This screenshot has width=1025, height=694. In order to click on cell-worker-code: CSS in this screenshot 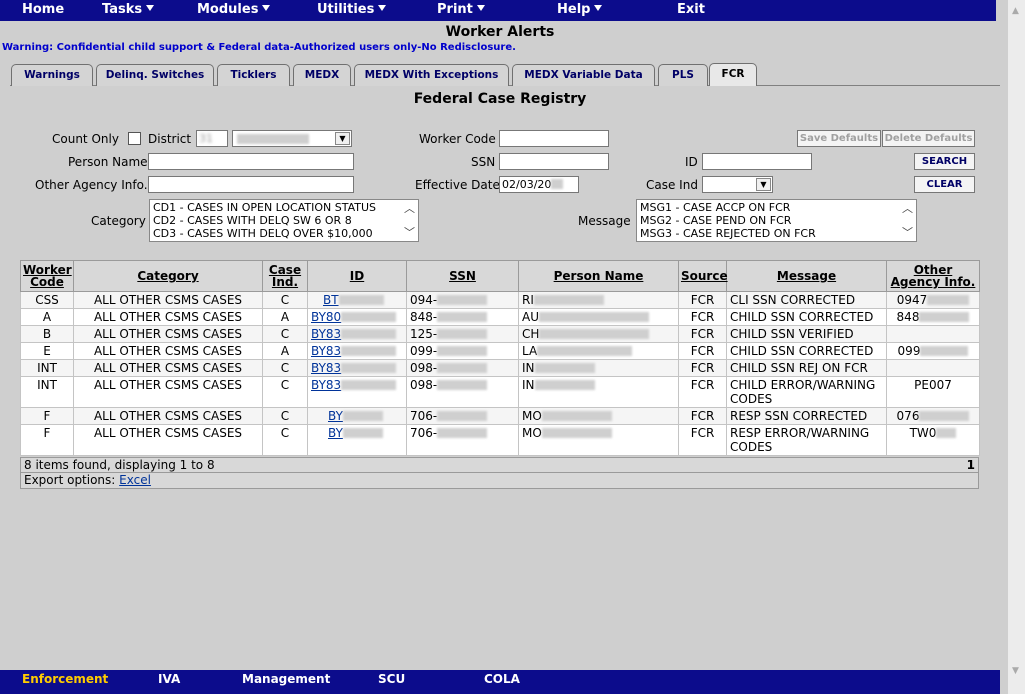, I will do `click(47, 300)`.